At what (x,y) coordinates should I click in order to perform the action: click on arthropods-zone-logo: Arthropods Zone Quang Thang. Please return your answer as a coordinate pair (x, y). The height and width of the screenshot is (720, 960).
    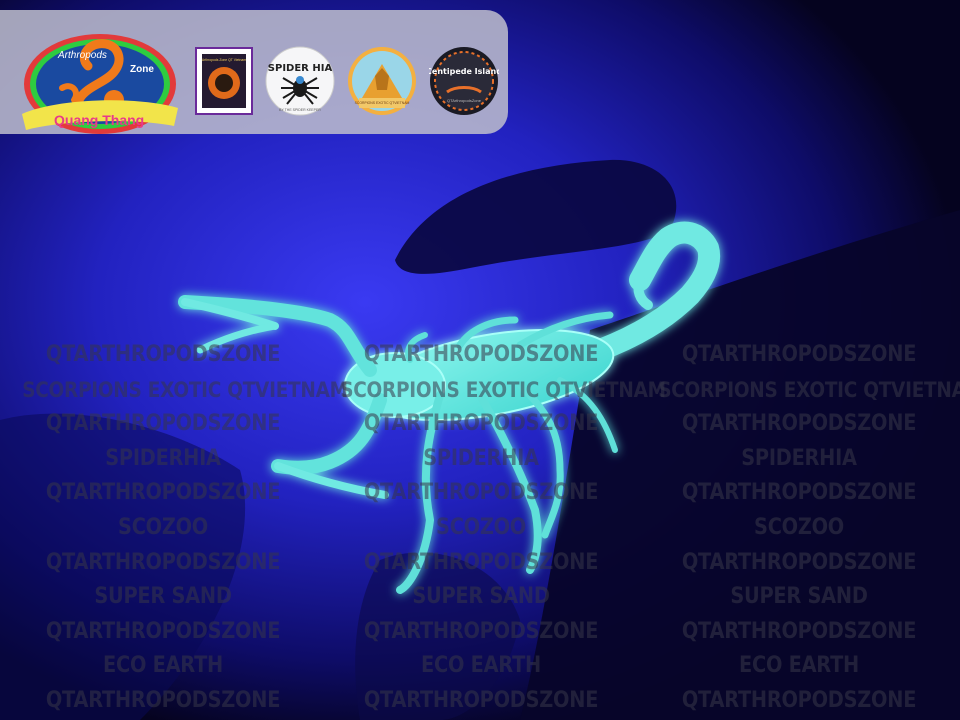
    Looking at the image, I should click on (100, 84).